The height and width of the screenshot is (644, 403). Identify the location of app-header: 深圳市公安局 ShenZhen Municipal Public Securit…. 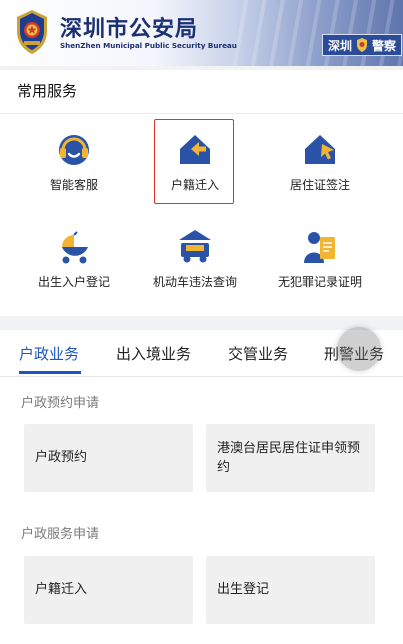
(201, 33).